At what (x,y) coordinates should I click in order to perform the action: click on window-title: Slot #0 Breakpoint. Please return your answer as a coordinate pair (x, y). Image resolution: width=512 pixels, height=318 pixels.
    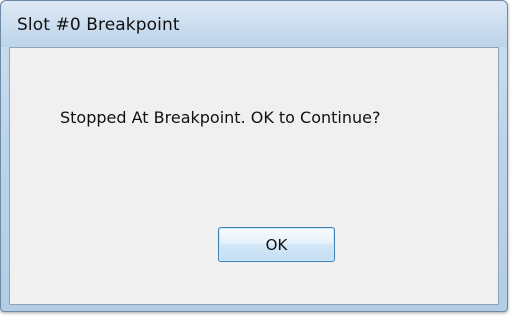
    Looking at the image, I should click on (98, 25).